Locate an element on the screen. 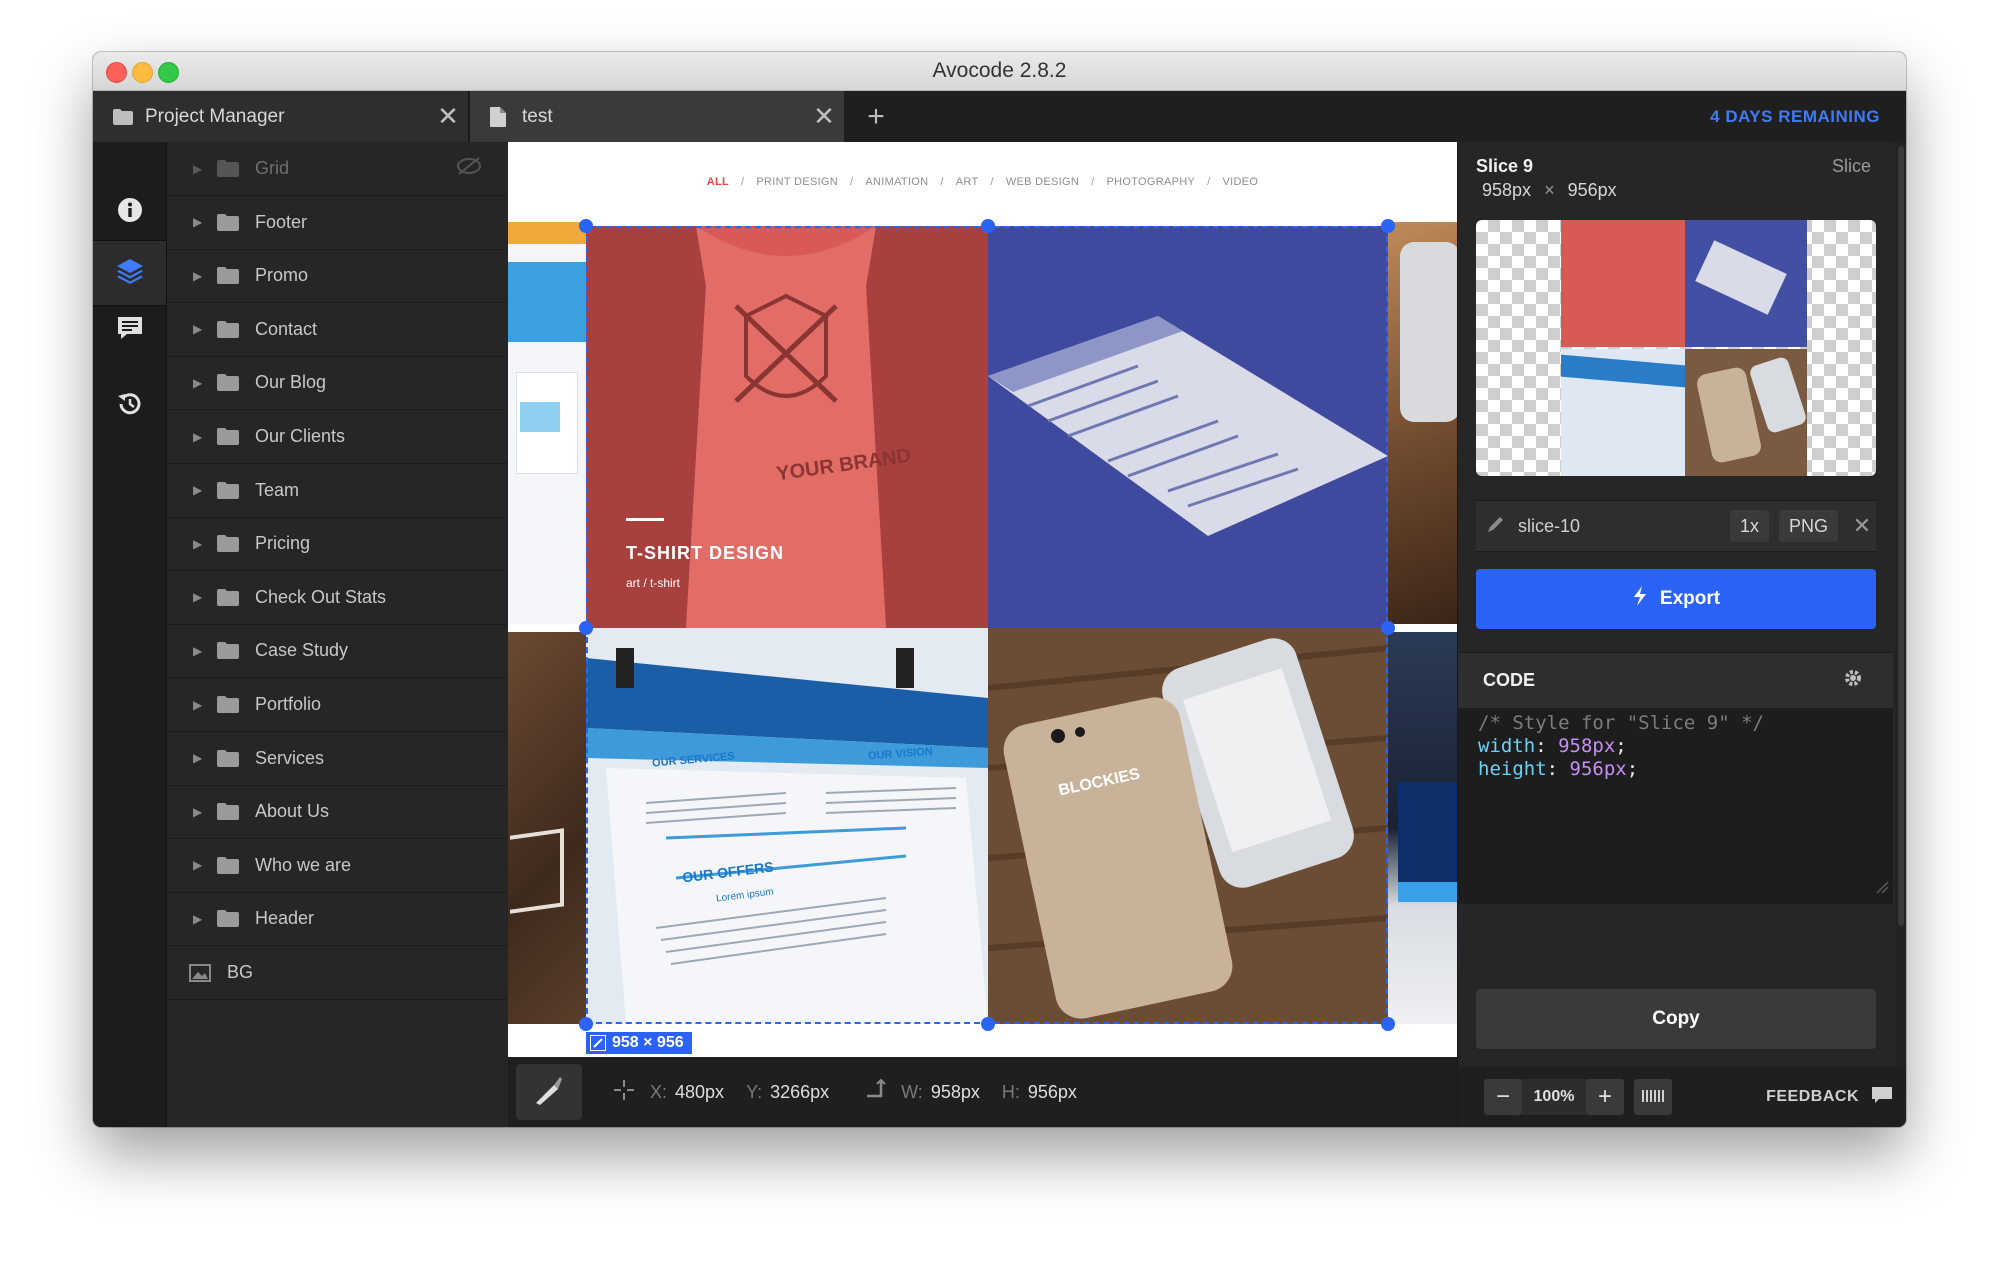 The height and width of the screenshot is (1262, 1999). scale-select: 1x is located at coordinates (1749, 526).